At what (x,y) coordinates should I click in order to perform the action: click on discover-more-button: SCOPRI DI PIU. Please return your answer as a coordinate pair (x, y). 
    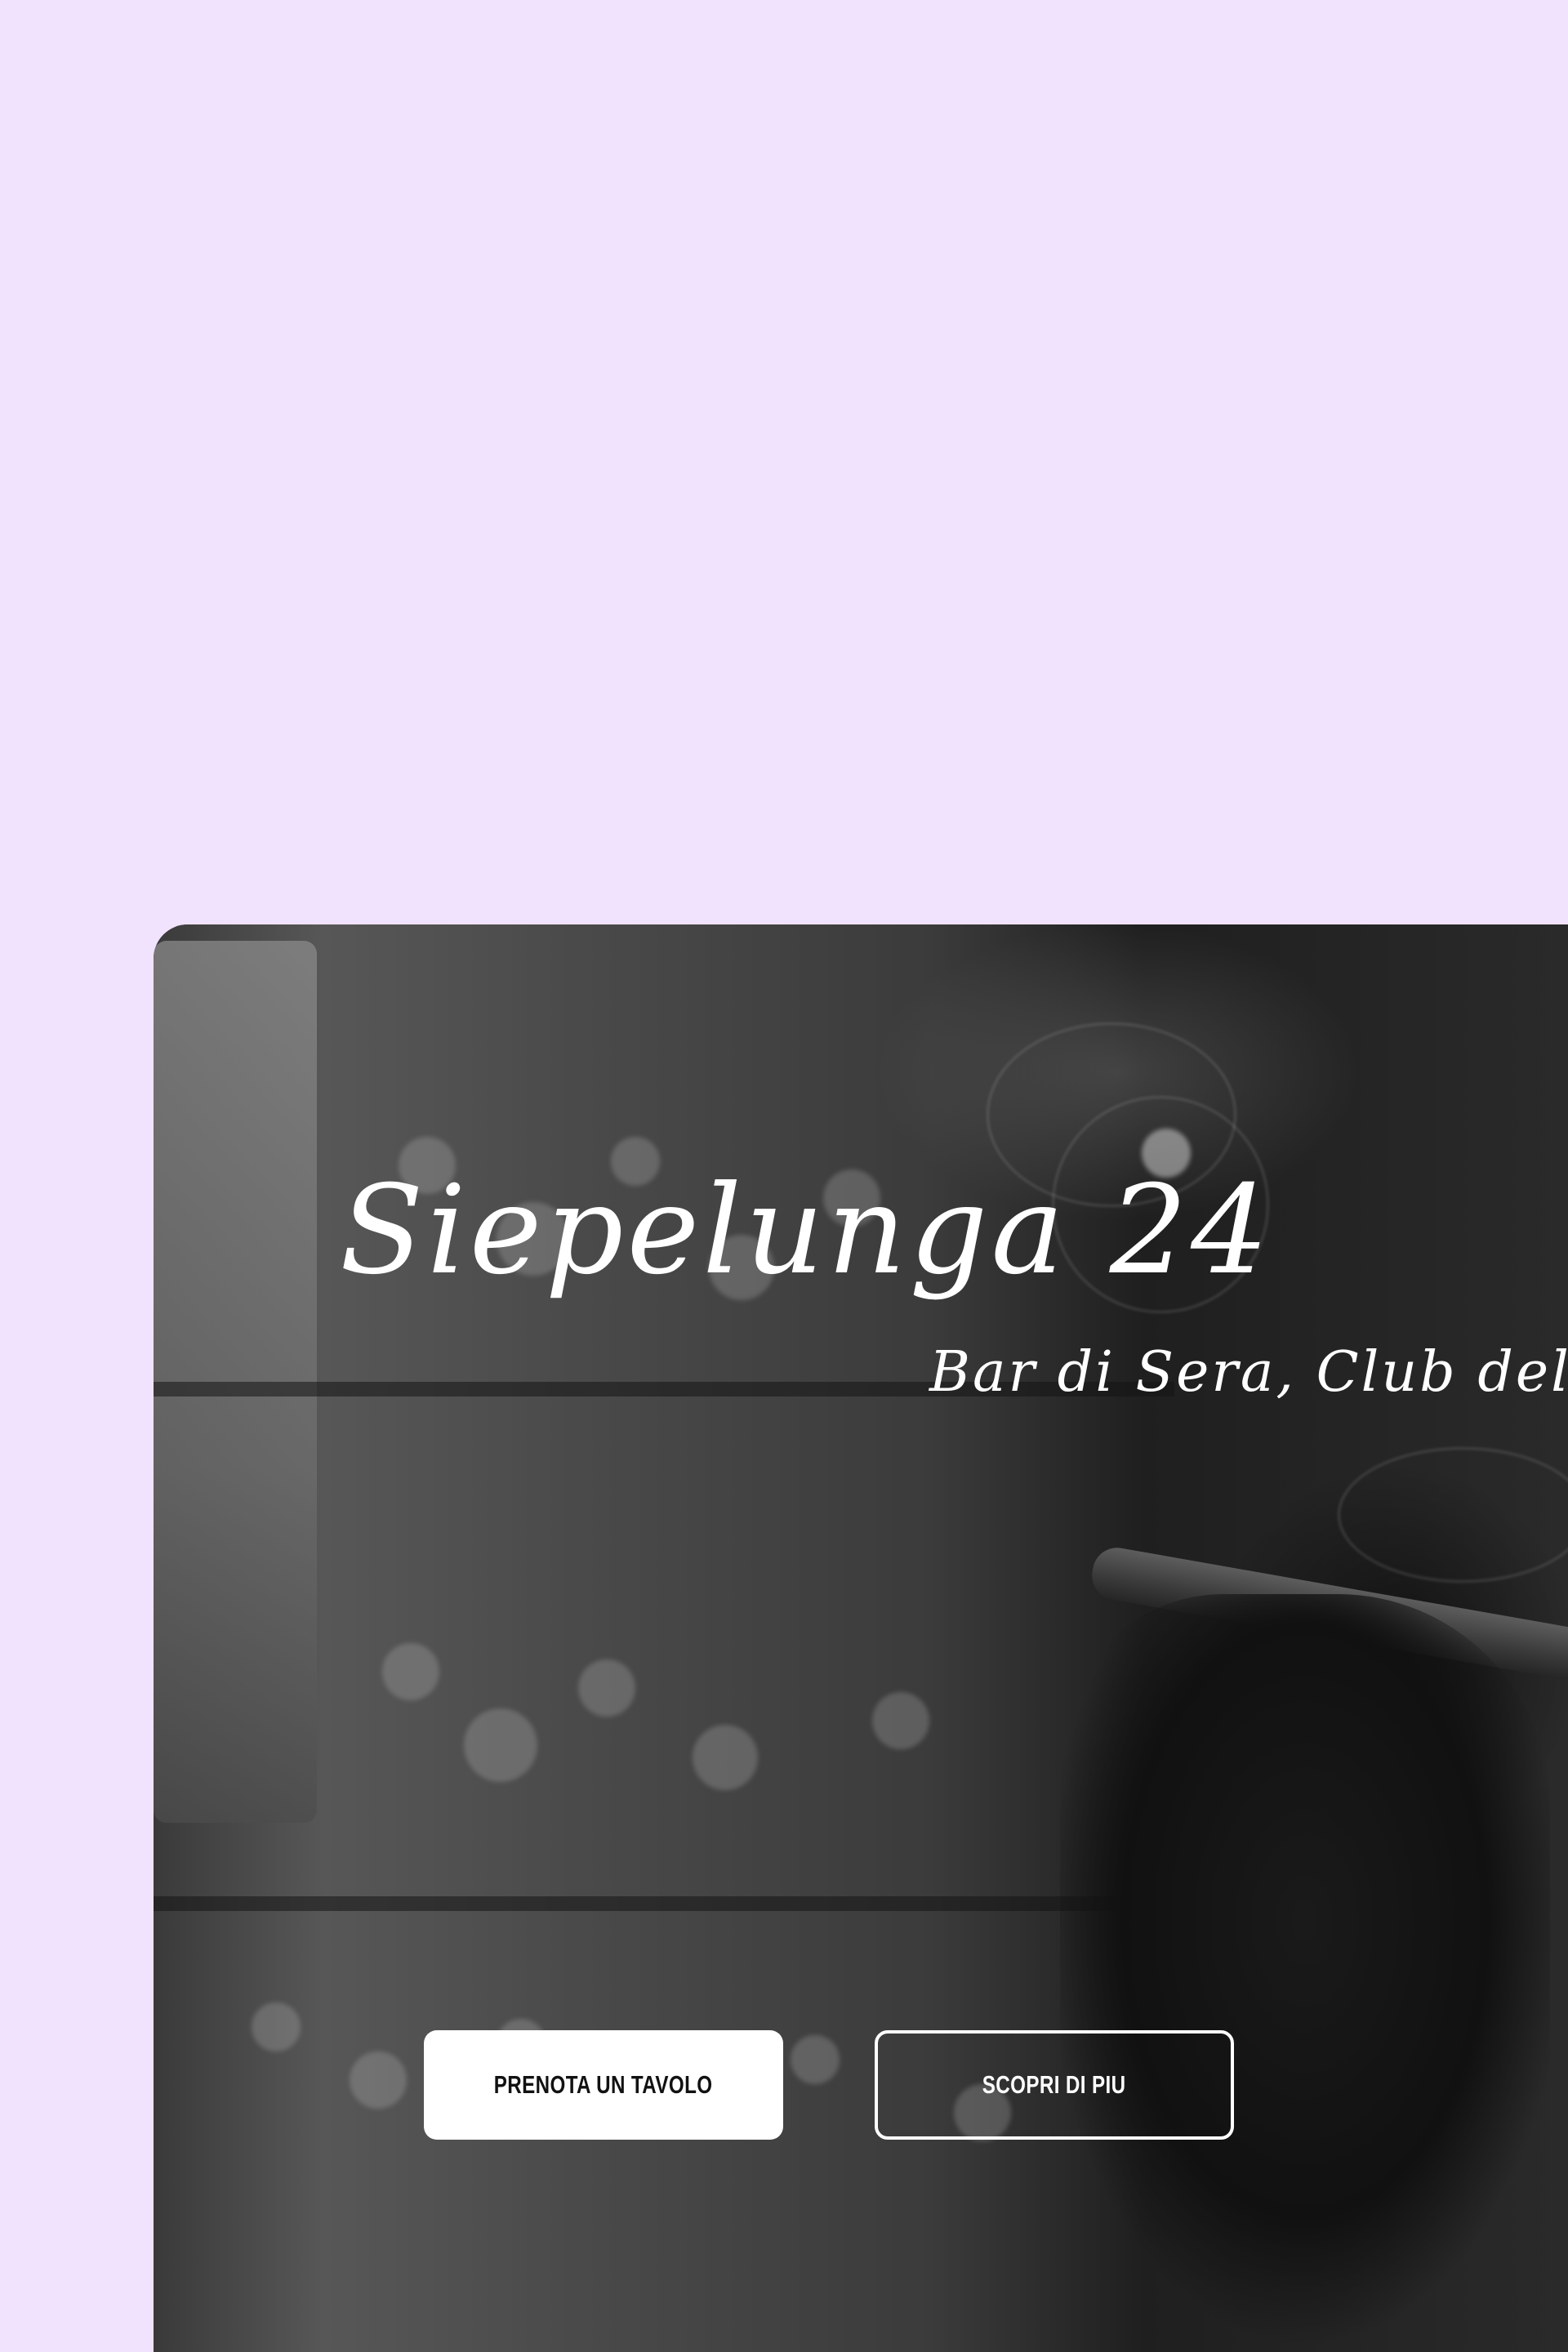
    Looking at the image, I should click on (1054, 2085).